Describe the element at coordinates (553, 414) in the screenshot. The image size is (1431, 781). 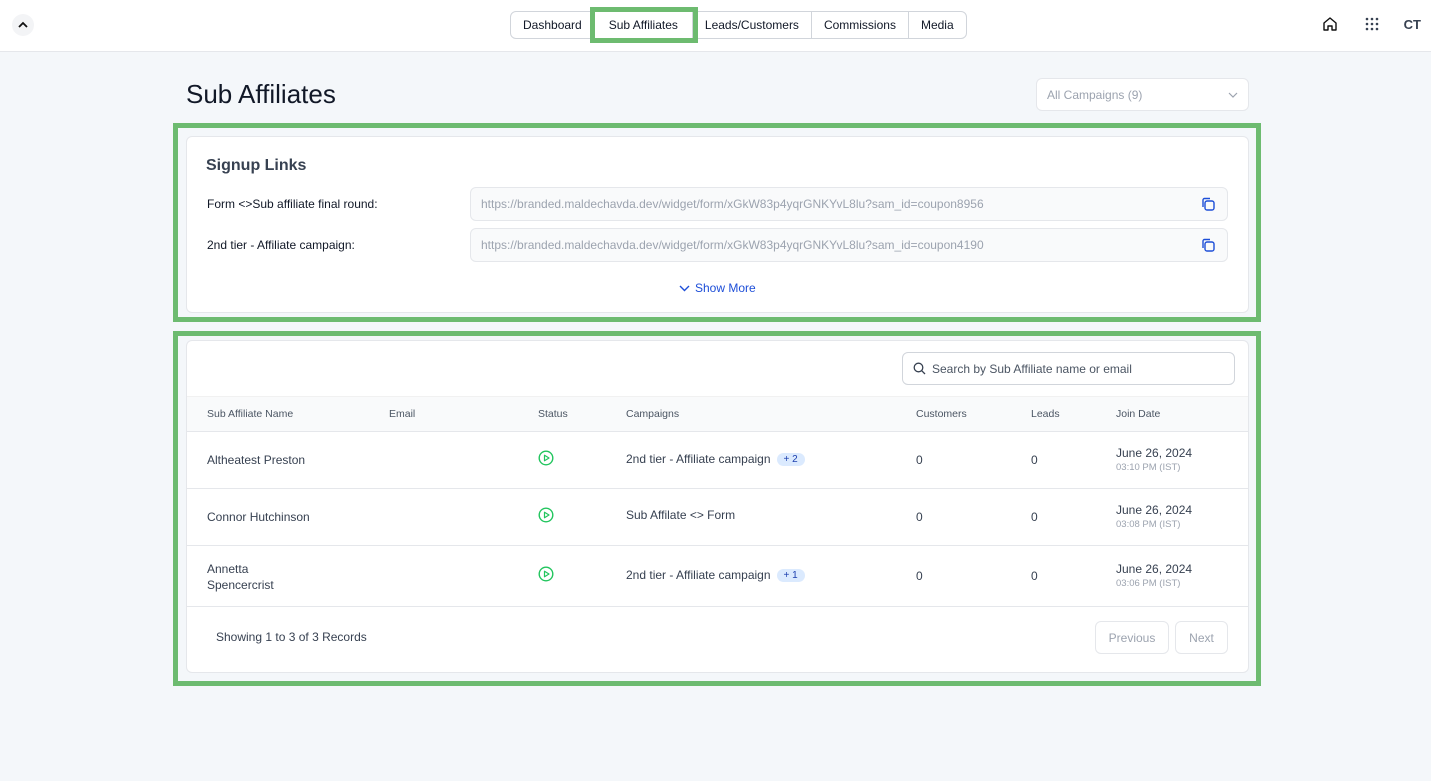
I see `column-header-status: Status` at that location.